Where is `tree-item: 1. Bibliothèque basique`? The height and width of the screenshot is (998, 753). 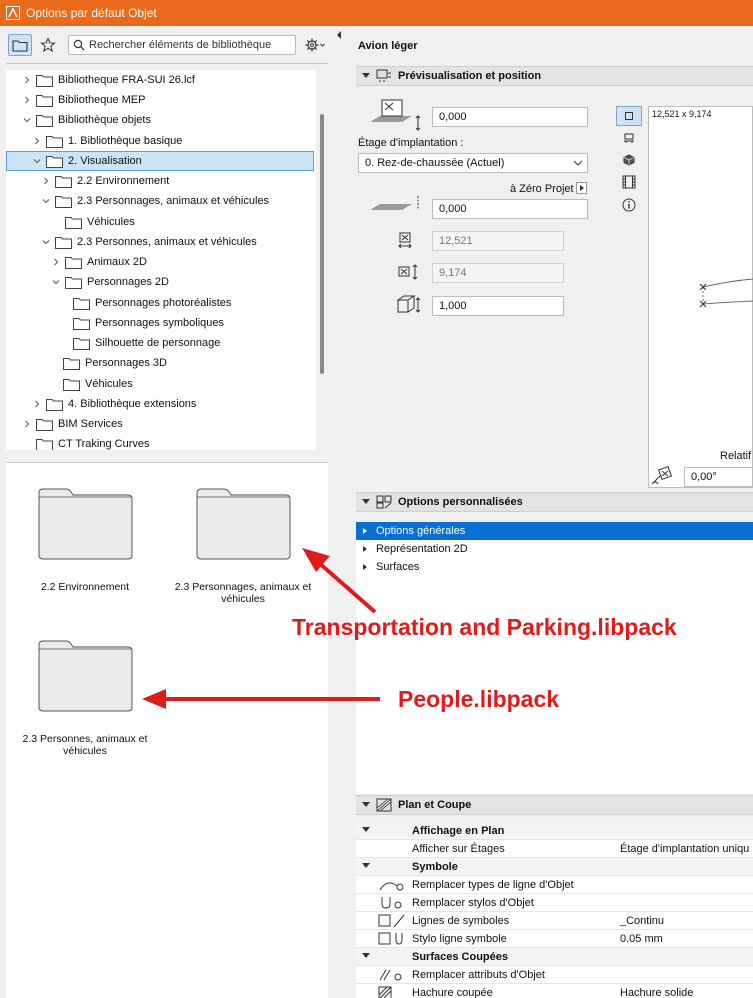
tree-item: 1. Bibliothèque basique is located at coordinates (160, 141).